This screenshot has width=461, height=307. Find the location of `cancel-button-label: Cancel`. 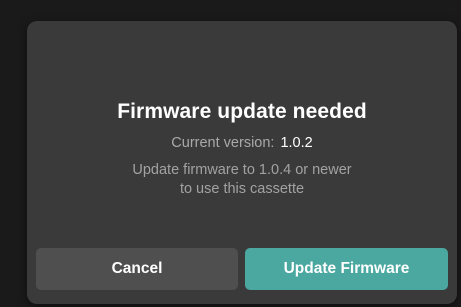

cancel-button-label: Cancel is located at coordinates (137, 268).